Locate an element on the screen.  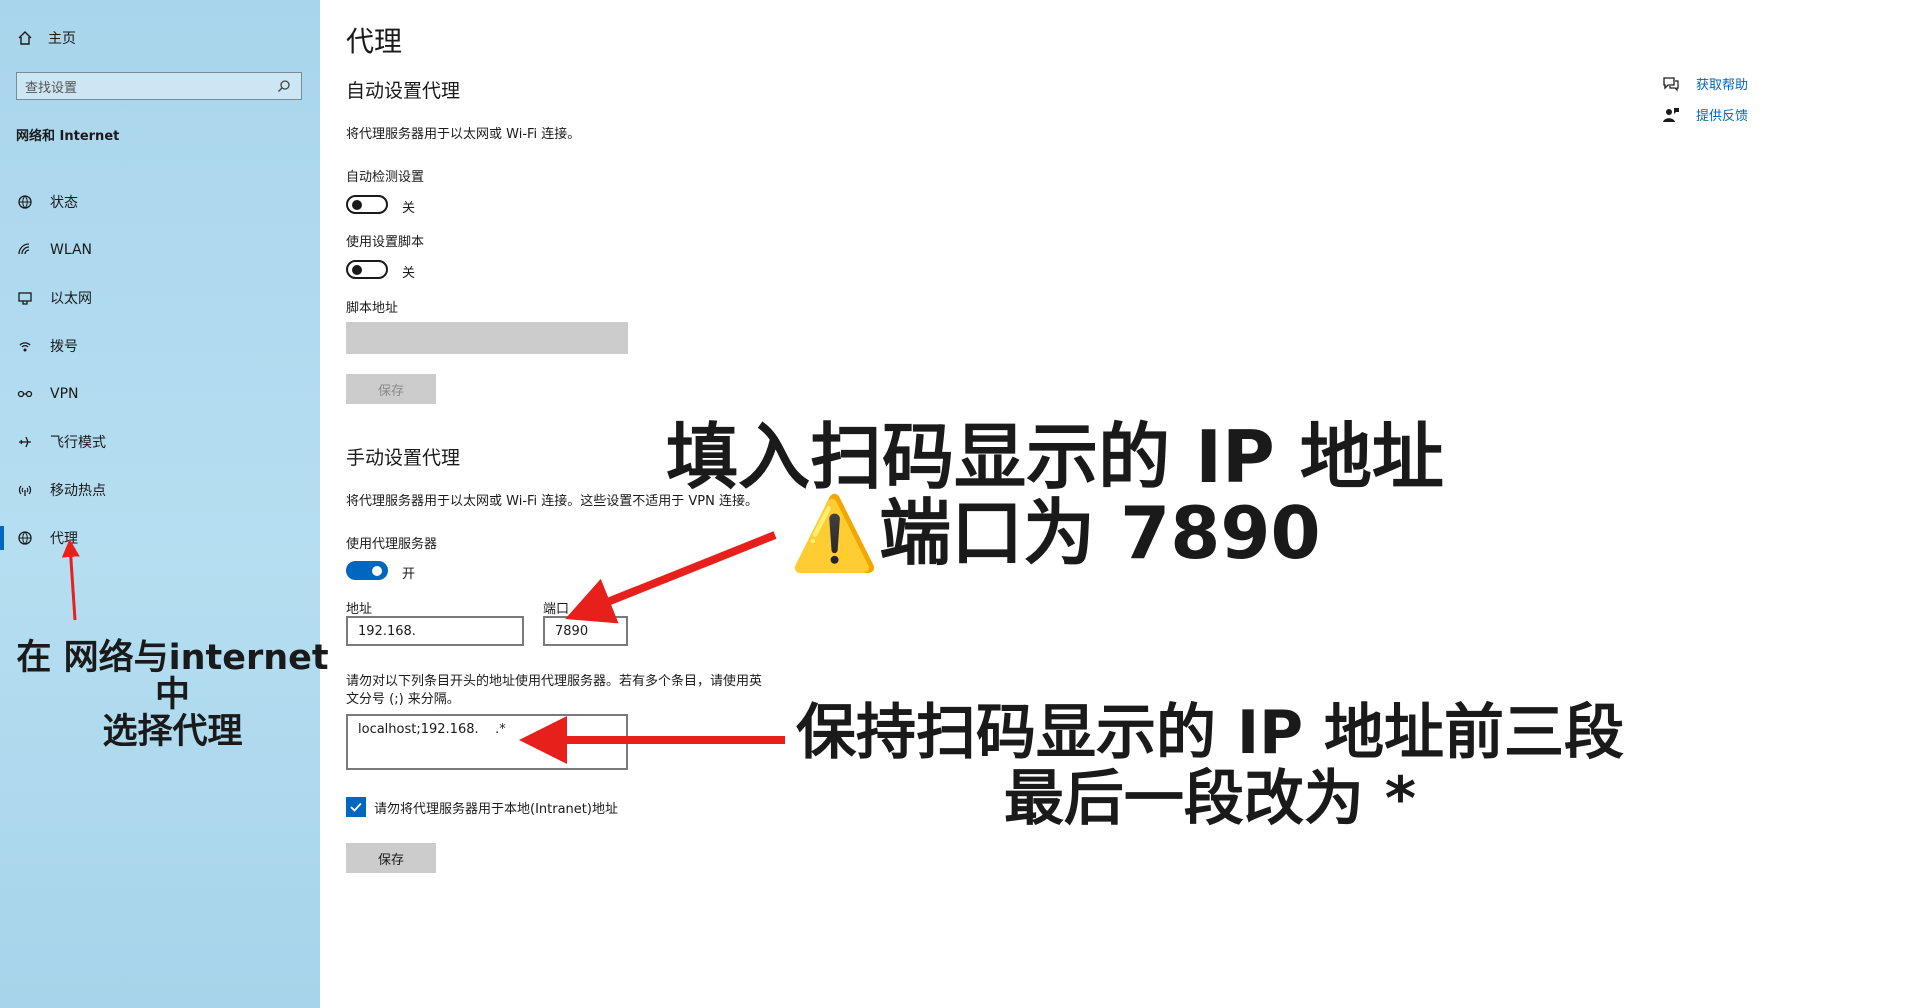
annotation-ip: 填入扫码显示的 IP 地址 ⚠️端口为 7890 is located at coordinates (1055, 493).